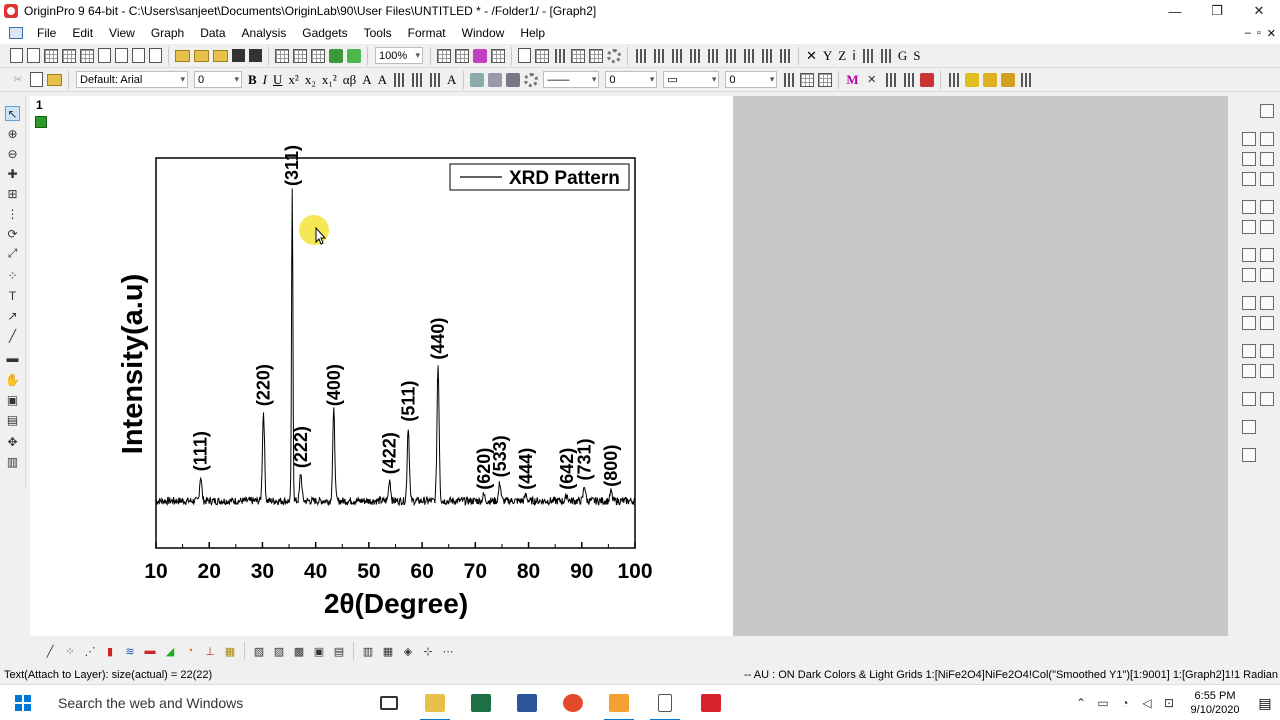  I want to click on add-table-icon, so click(1249, 351).